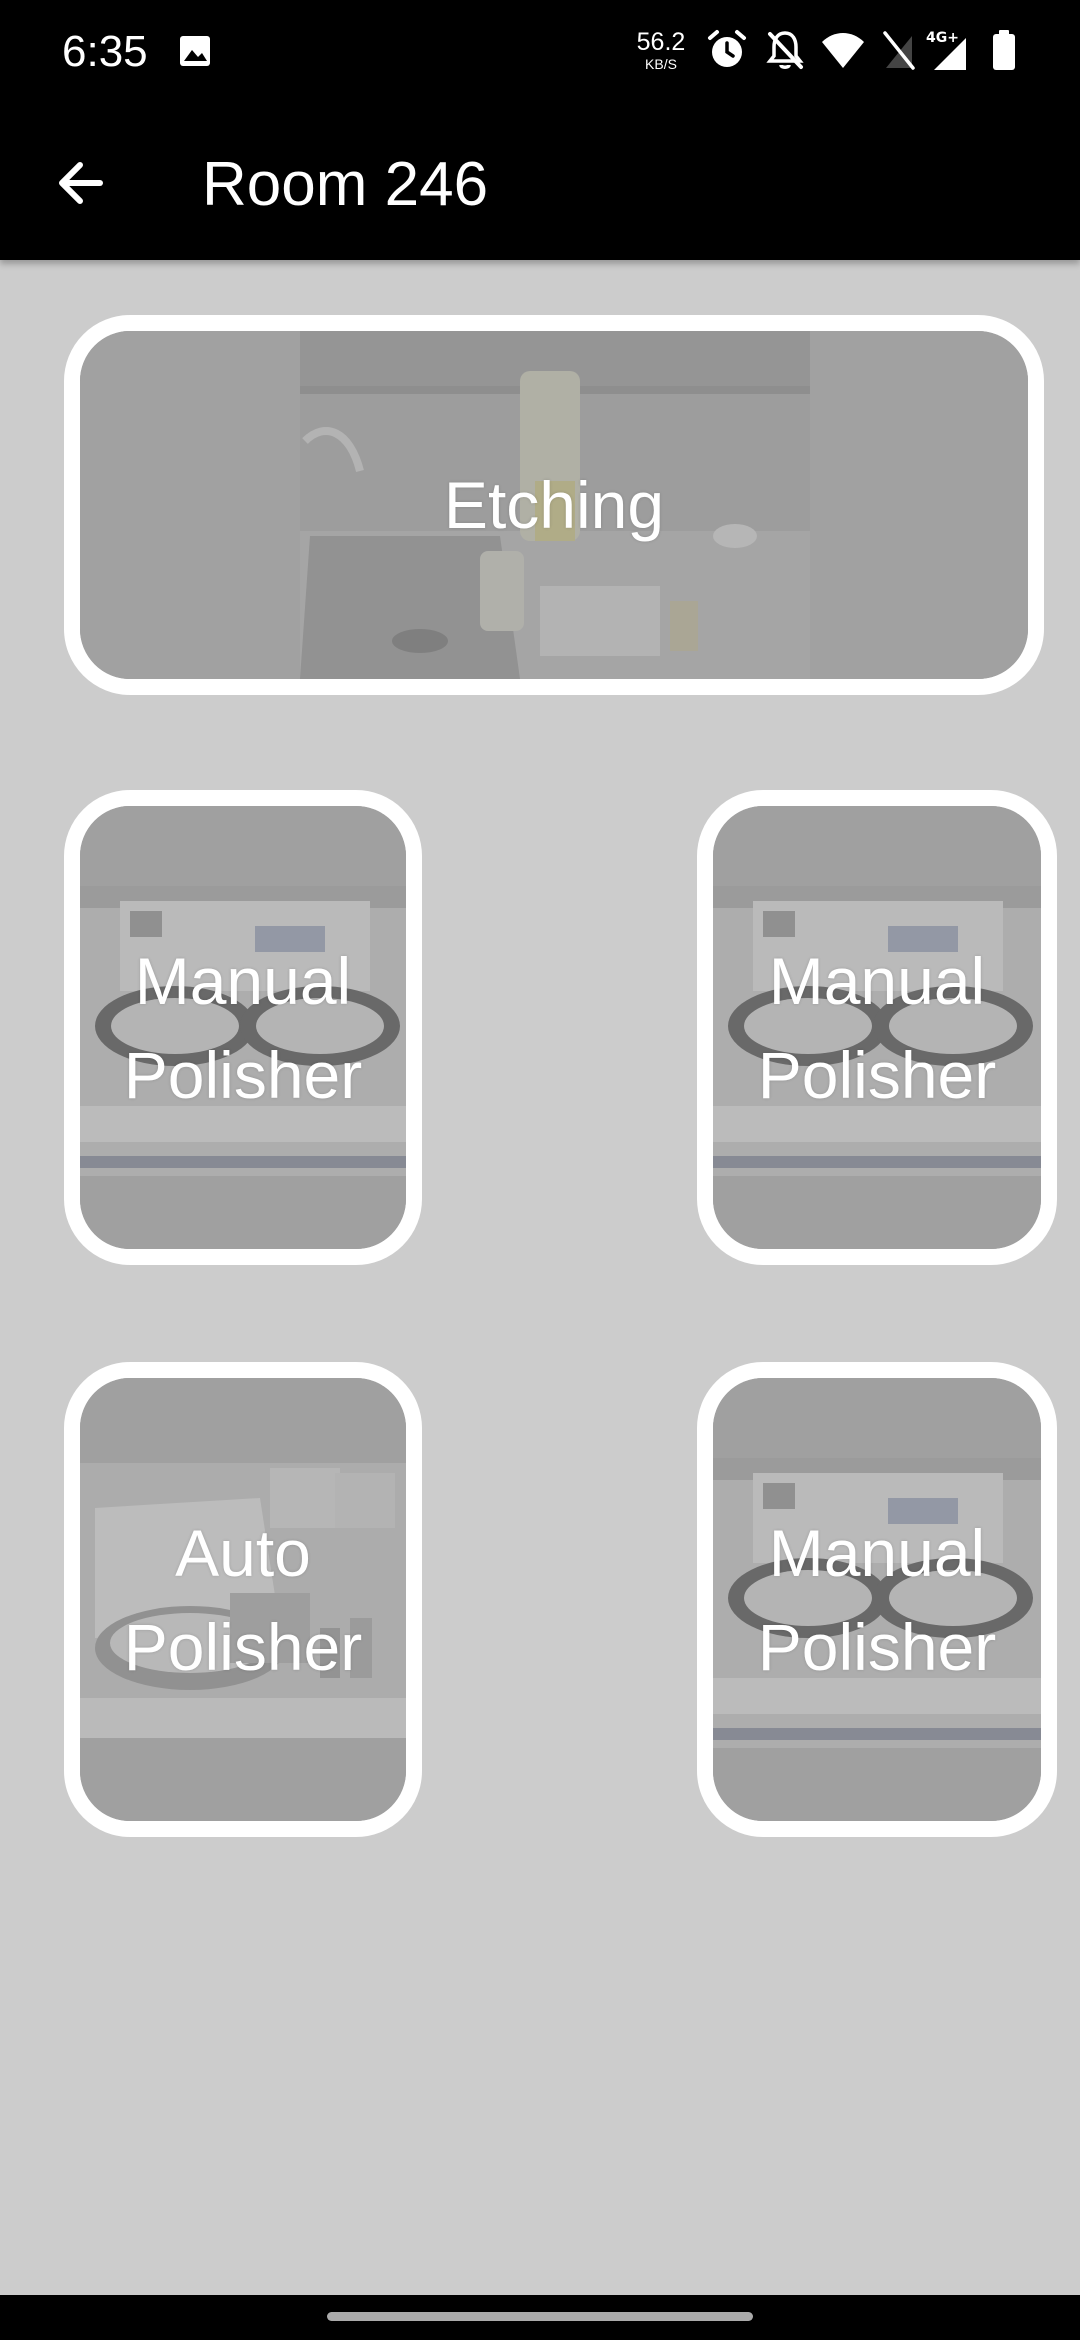  What do you see at coordinates (946, 50) in the screenshot?
I see `signal-4g-icon: 4G+` at bounding box center [946, 50].